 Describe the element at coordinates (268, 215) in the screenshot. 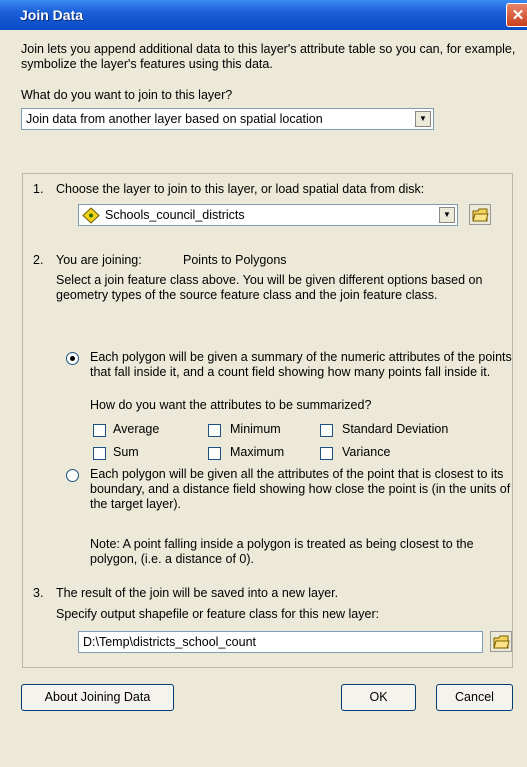

I see `join-layer-select: Schools_council_districts ▼` at that location.